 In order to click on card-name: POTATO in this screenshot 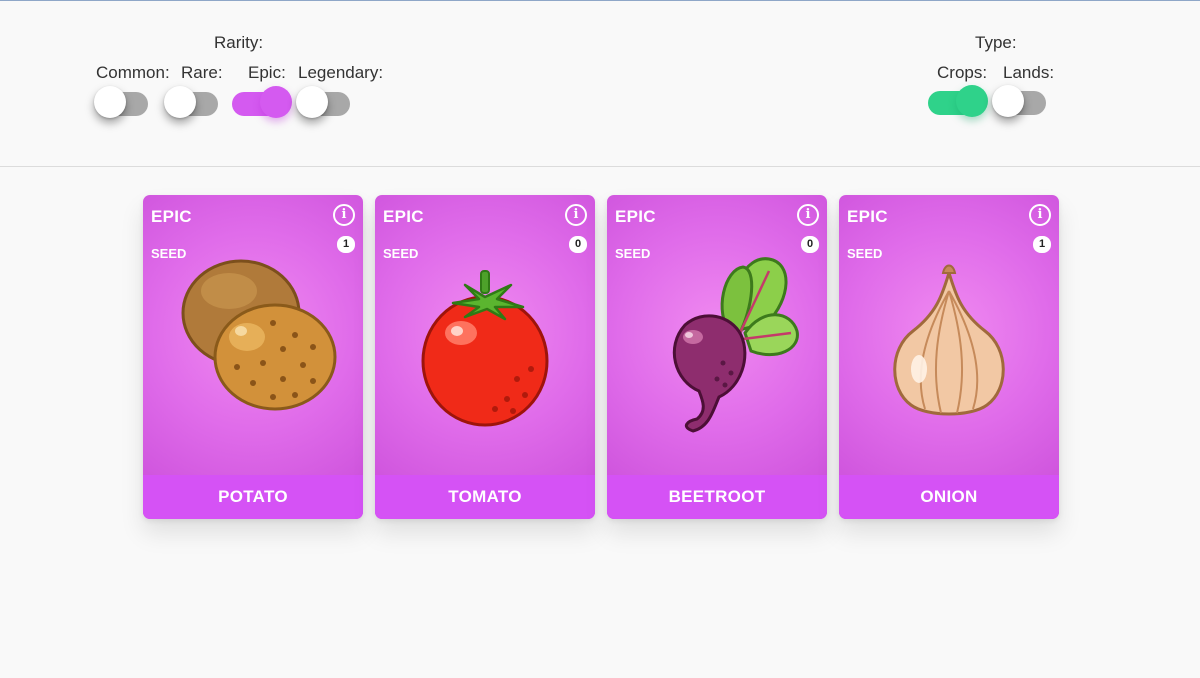, I will do `click(253, 497)`.